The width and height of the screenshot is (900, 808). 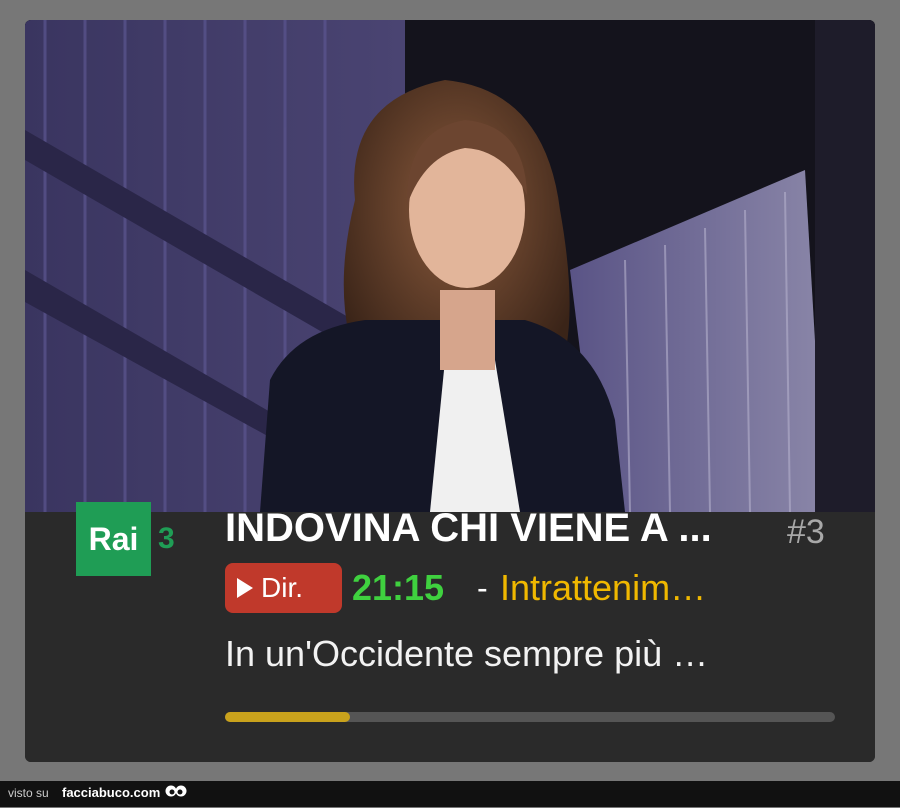 I want to click on live-button: Dir., so click(x=283, y=588).